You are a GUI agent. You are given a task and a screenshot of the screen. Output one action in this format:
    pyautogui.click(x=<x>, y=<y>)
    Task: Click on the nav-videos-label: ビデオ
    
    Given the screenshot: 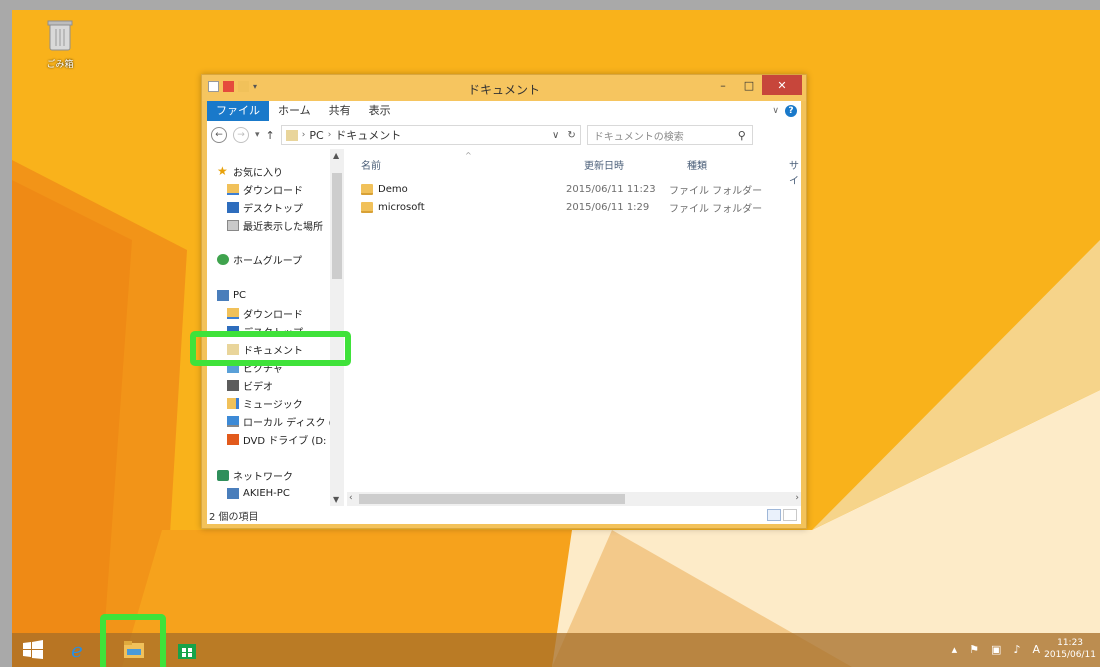 What is the action you would take?
    pyautogui.click(x=258, y=387)
    